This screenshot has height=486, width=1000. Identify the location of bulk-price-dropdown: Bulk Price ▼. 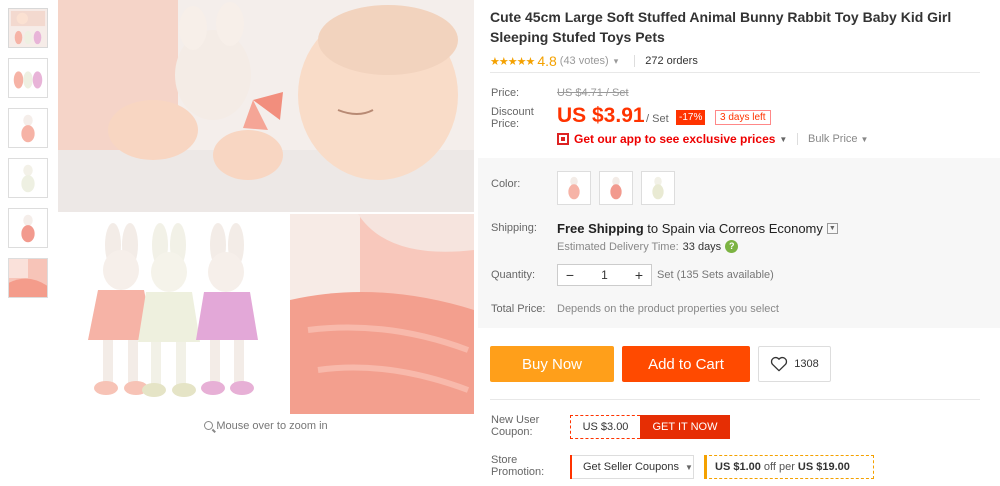
(832, 139).